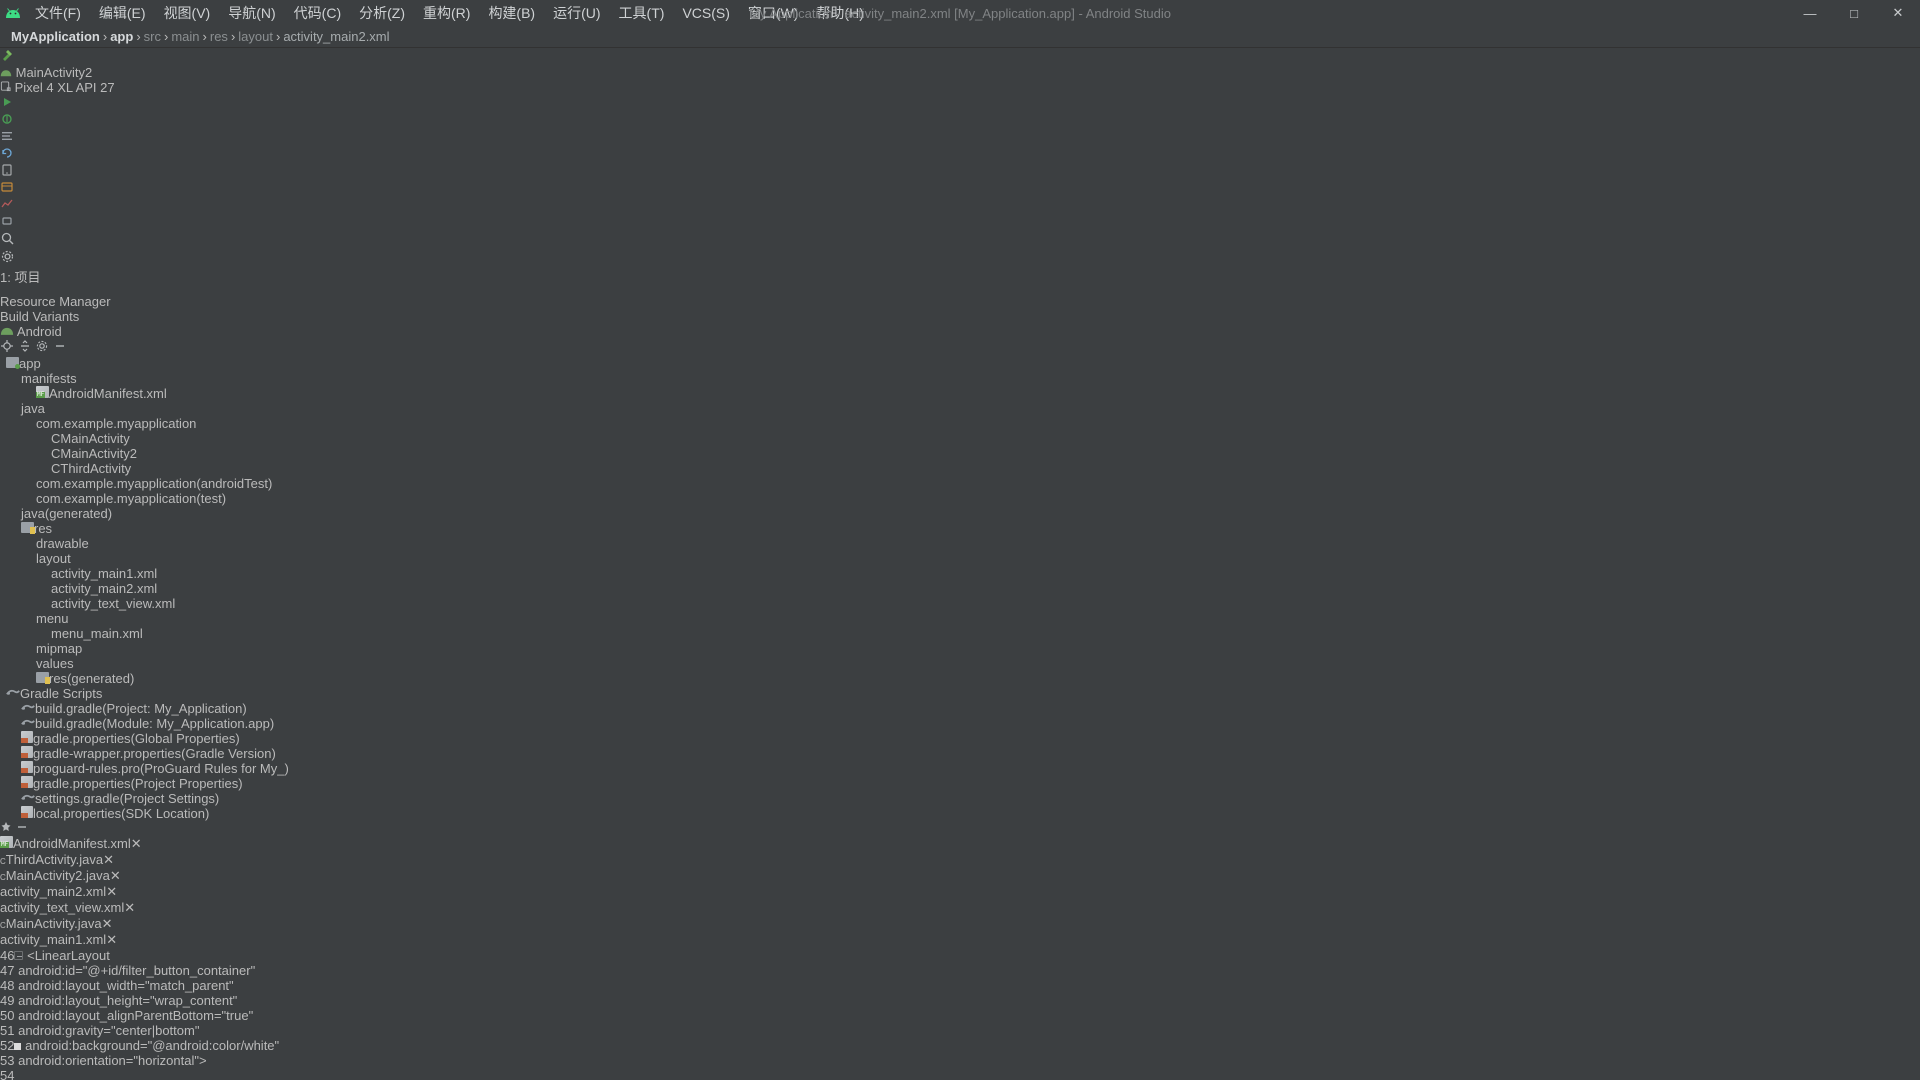 Image resolution: width=1920 pixels, height=1080 pixels. Describe the element at coordinates (960, 87) in the screenshot. I see `device-selector: Pixel 4 XL API 27` at that location.